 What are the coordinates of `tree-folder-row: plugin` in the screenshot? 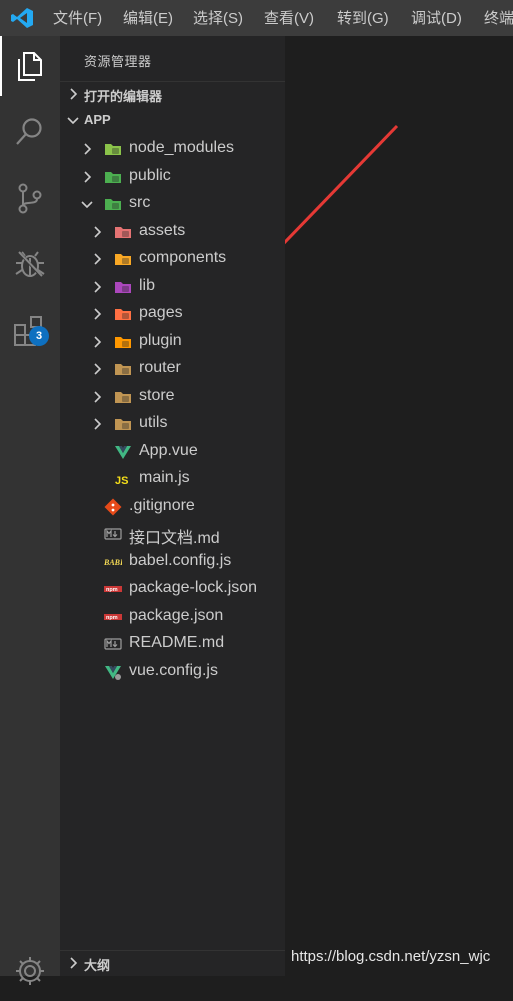 It's located at (172, 341).